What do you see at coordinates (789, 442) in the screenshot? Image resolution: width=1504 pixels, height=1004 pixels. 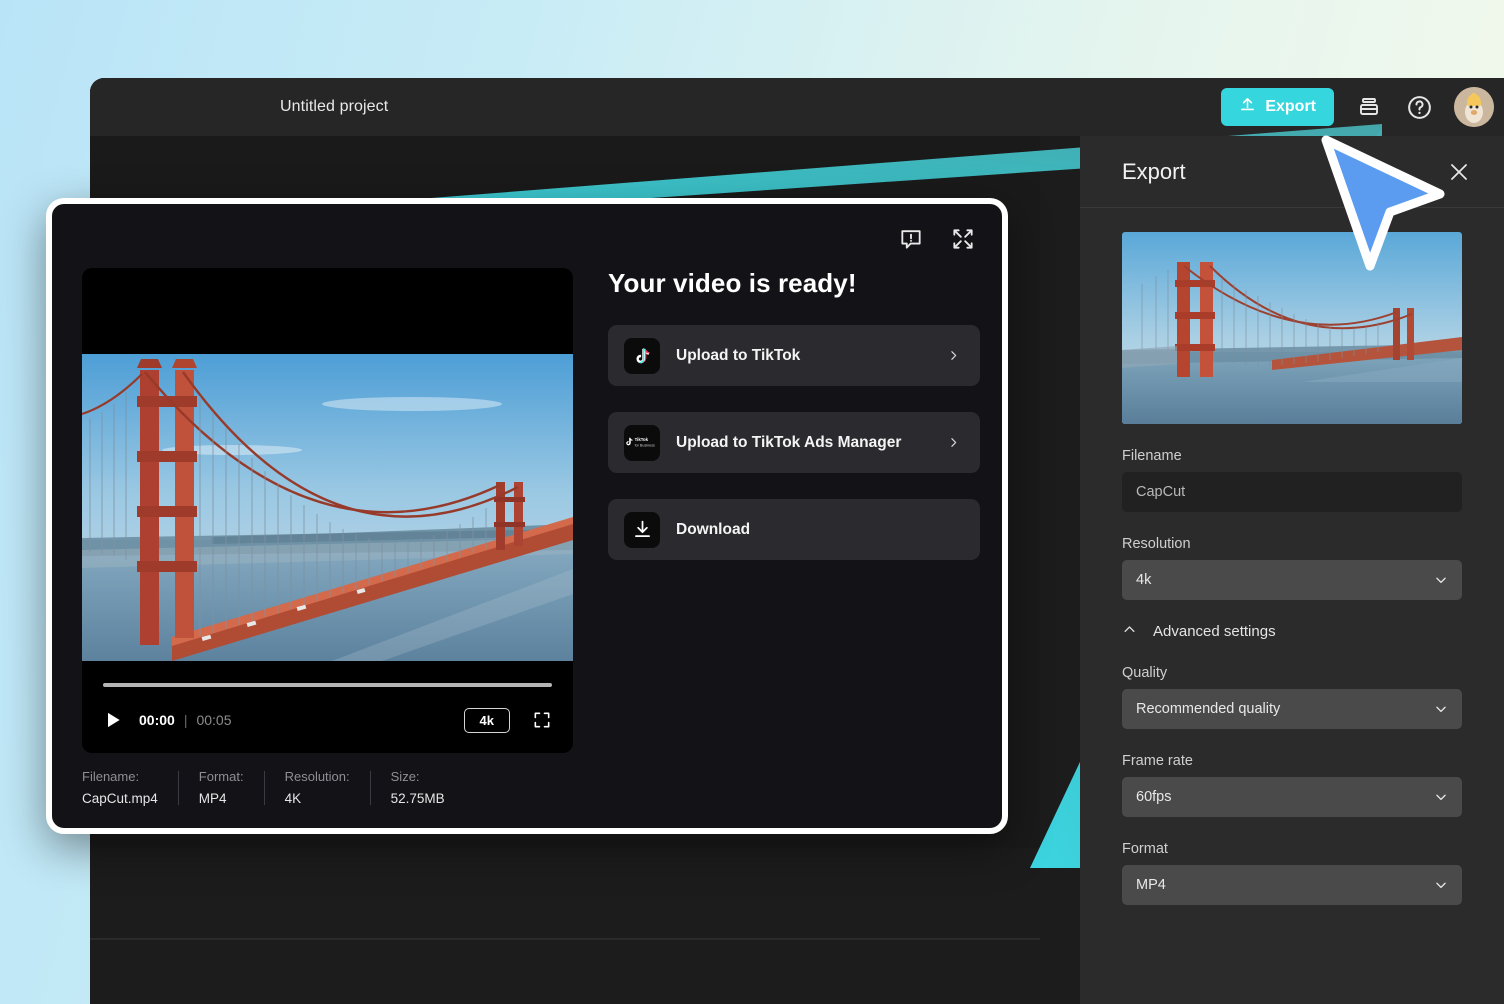 I see `action-label: Upload to TikTok Ads Manager` at bounding box center [789, 442].